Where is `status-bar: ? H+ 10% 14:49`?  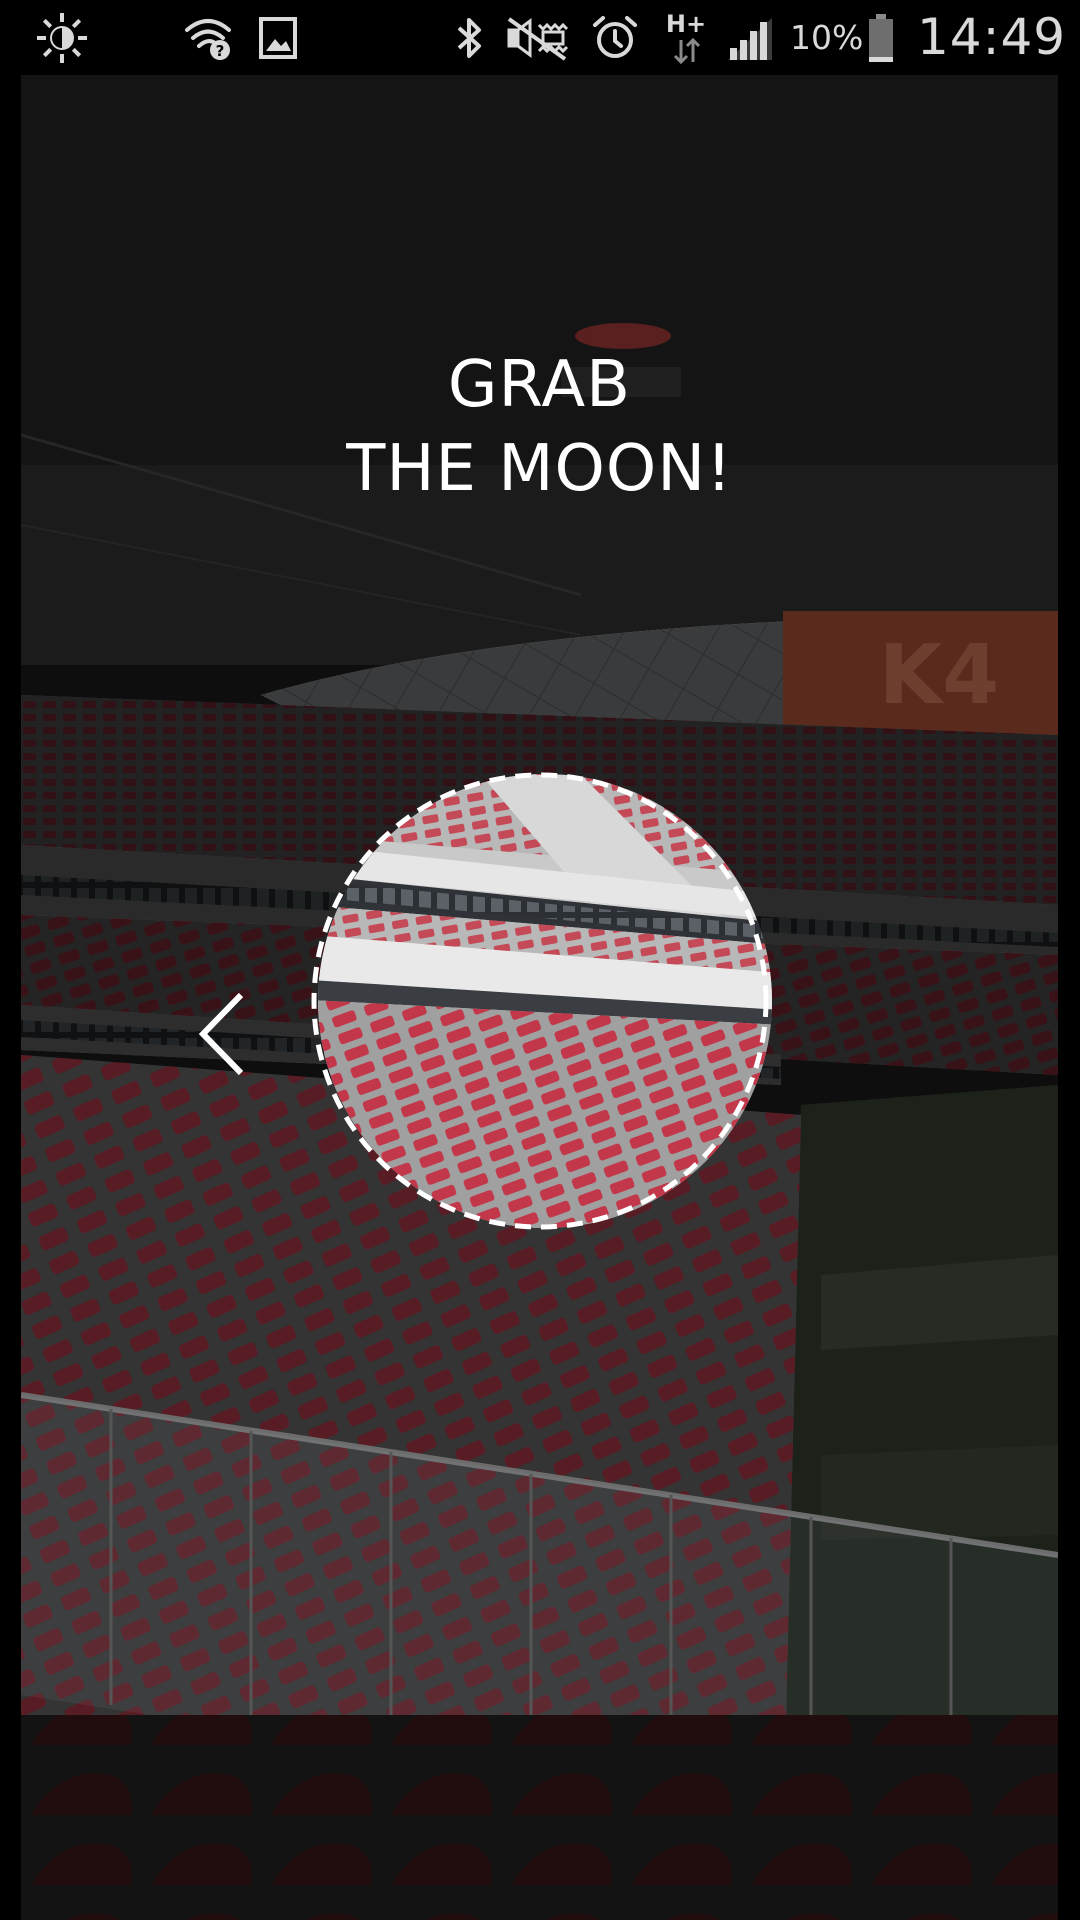 status-bar: ? H+ 10% 14:49 is located at coordinates (540, 37).